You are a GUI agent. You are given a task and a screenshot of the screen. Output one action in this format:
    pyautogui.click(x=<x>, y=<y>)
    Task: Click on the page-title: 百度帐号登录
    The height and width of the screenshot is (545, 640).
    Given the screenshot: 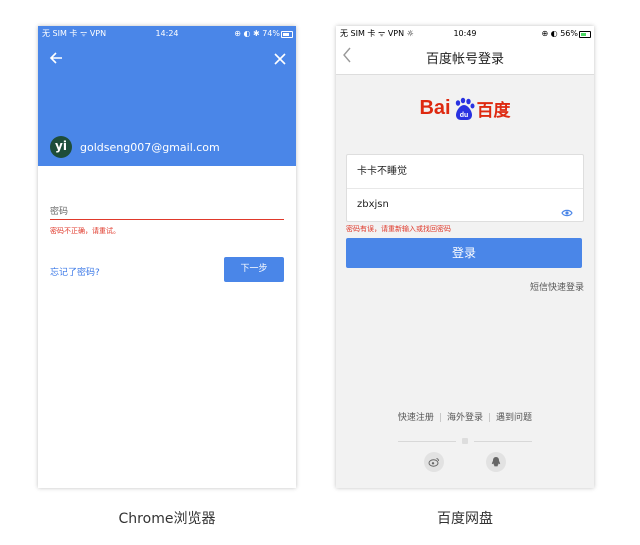 What is the action you would take?
    pyautogui.click(x=464, y=59)
    